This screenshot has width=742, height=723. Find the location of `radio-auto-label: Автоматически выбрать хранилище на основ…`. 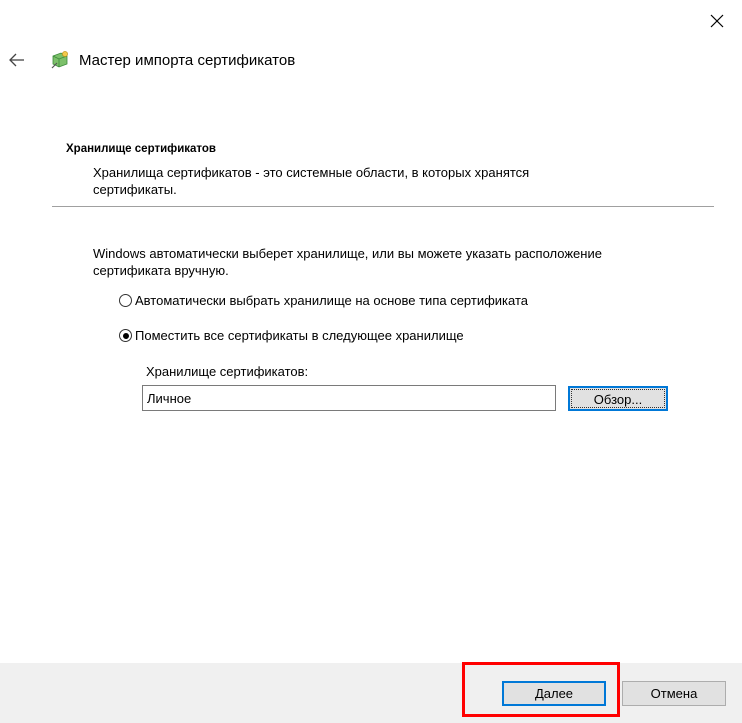

radio-auto-label: Автоматически выбрать хранилище на основ… is located at coordinates (331, 300).